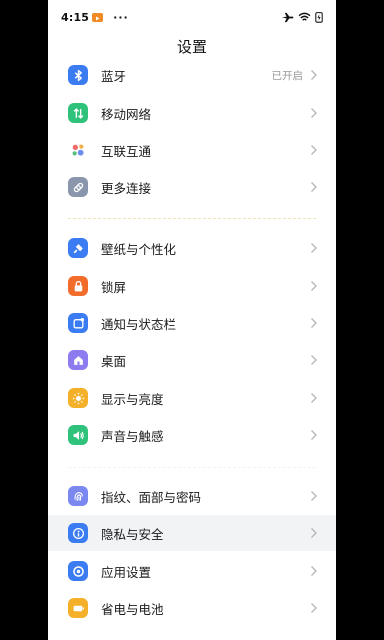 The image size is (384, 640). What do you see at coordinates (192, 533) in the screenshot?
I see `settings-item-privacy: 隐私与安全` at bounding box center [192, 533].